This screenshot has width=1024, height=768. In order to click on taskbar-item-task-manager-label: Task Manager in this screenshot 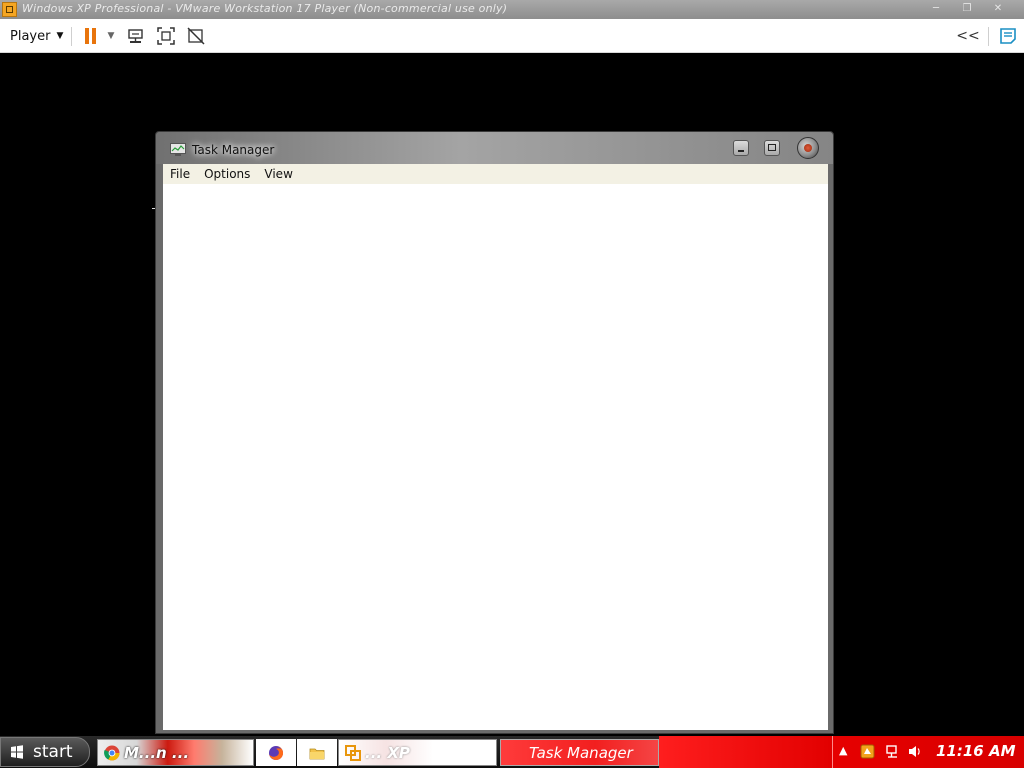, I will do `click(581, 752)`.